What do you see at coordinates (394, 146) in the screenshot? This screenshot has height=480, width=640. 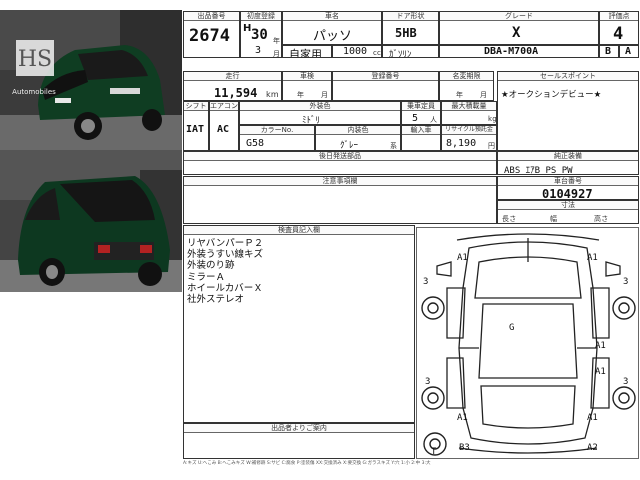 I see `interior-color-unit: 系` at bounding box center [394, 146].